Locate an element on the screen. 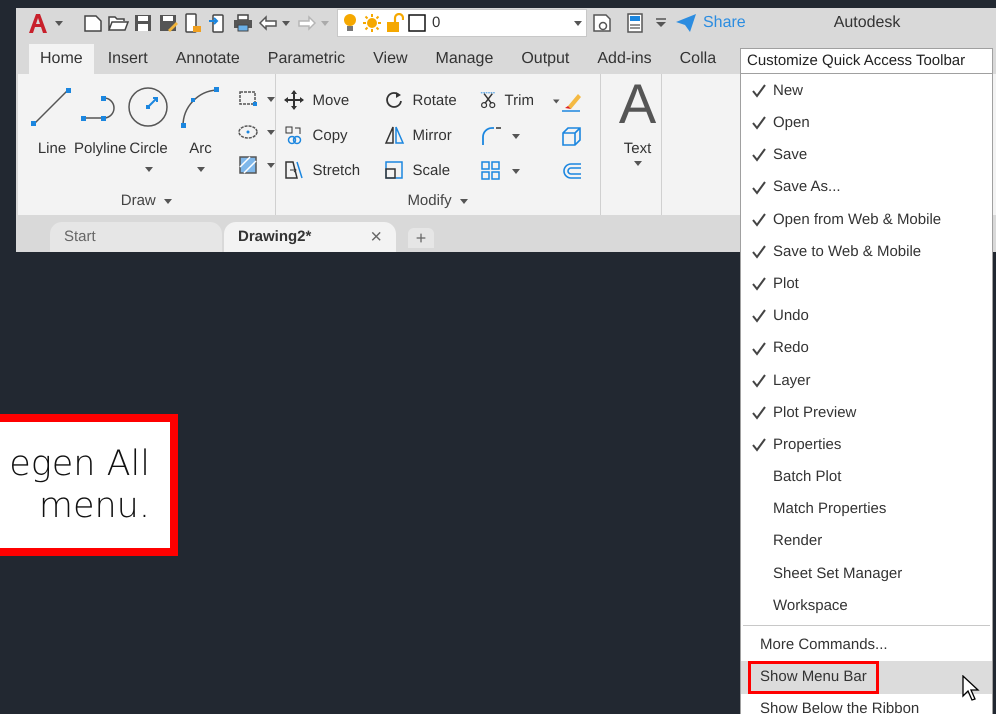  app-logo-icon is located at coordinates (38, 23).